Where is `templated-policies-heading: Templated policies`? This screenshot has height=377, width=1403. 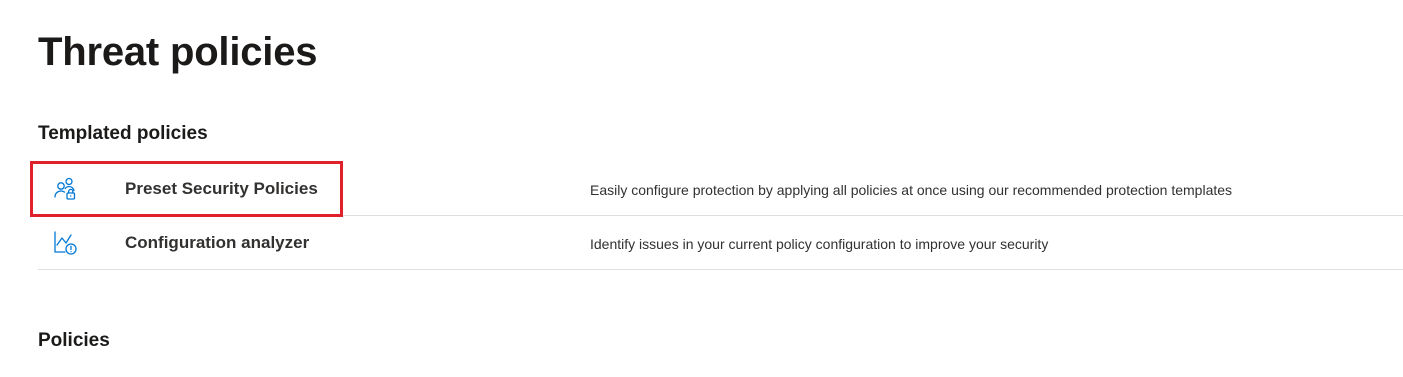
templated-policies-heading: Templated policies is located at coordinates (123, 133).